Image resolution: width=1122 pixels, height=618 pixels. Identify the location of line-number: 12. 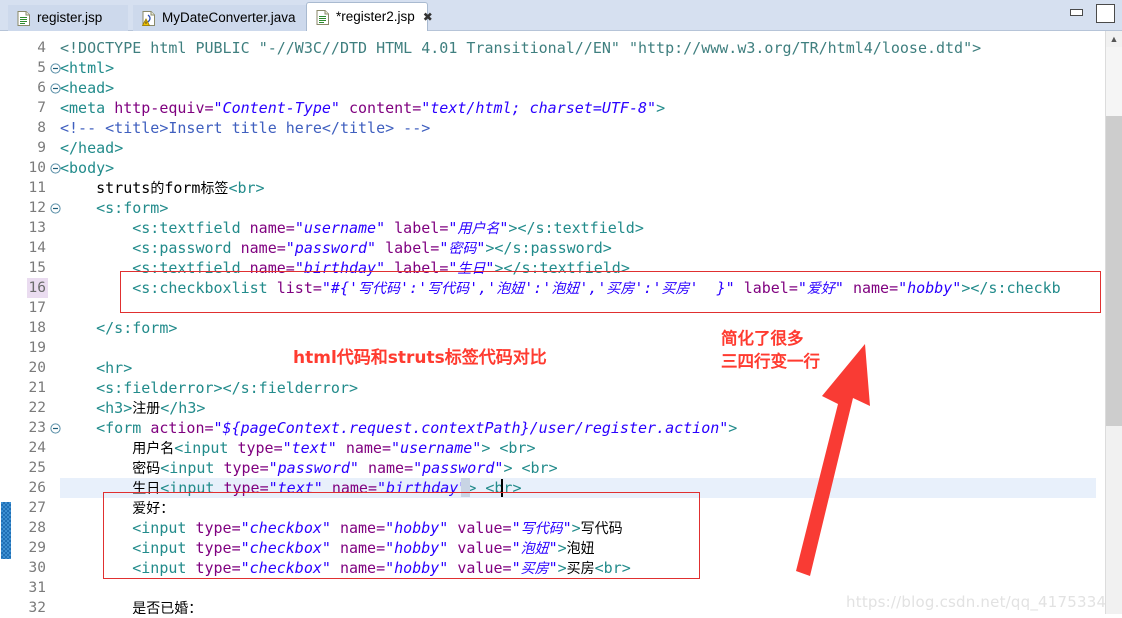
(37, 208).